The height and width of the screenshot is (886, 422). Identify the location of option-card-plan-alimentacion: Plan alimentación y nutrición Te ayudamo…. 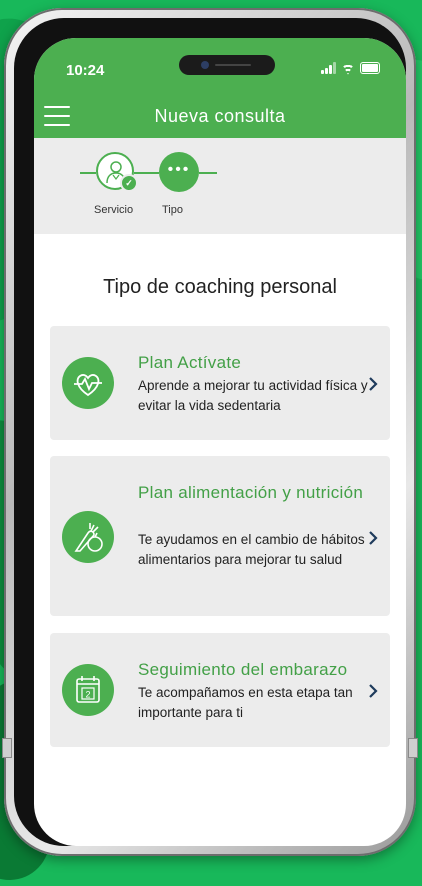
(220, 536).